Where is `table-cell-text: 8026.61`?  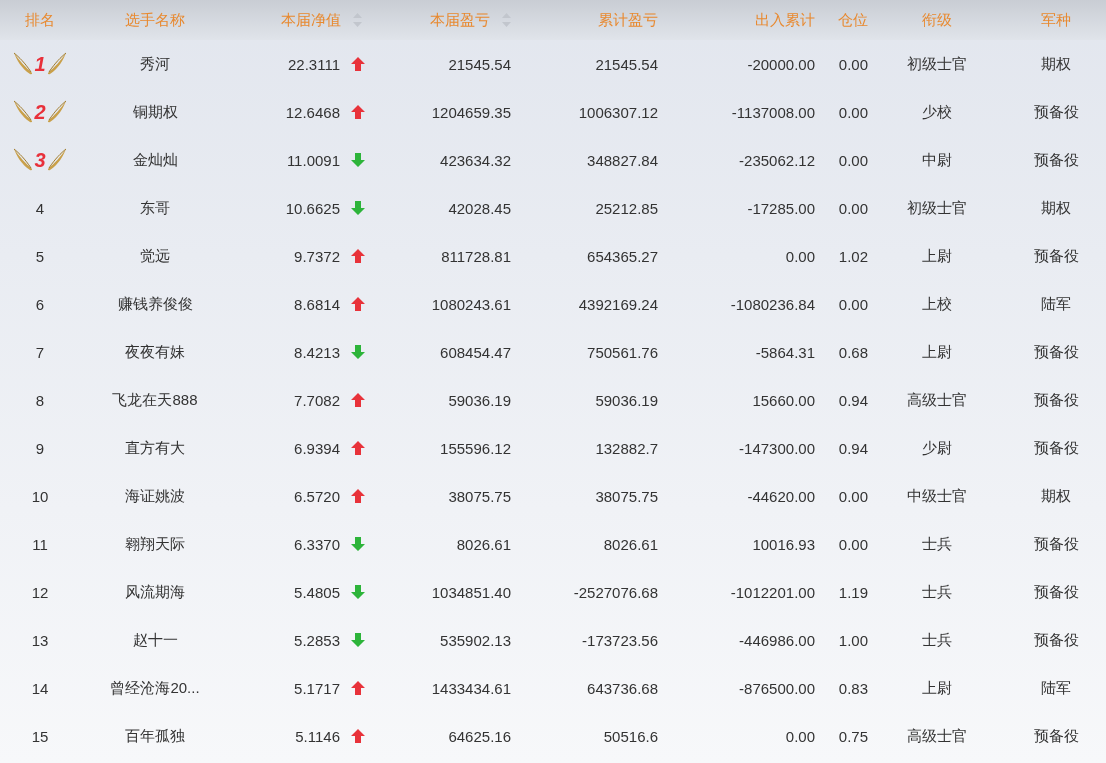 table-cell-text: 8026.61 is located at coordinates (483, 544).